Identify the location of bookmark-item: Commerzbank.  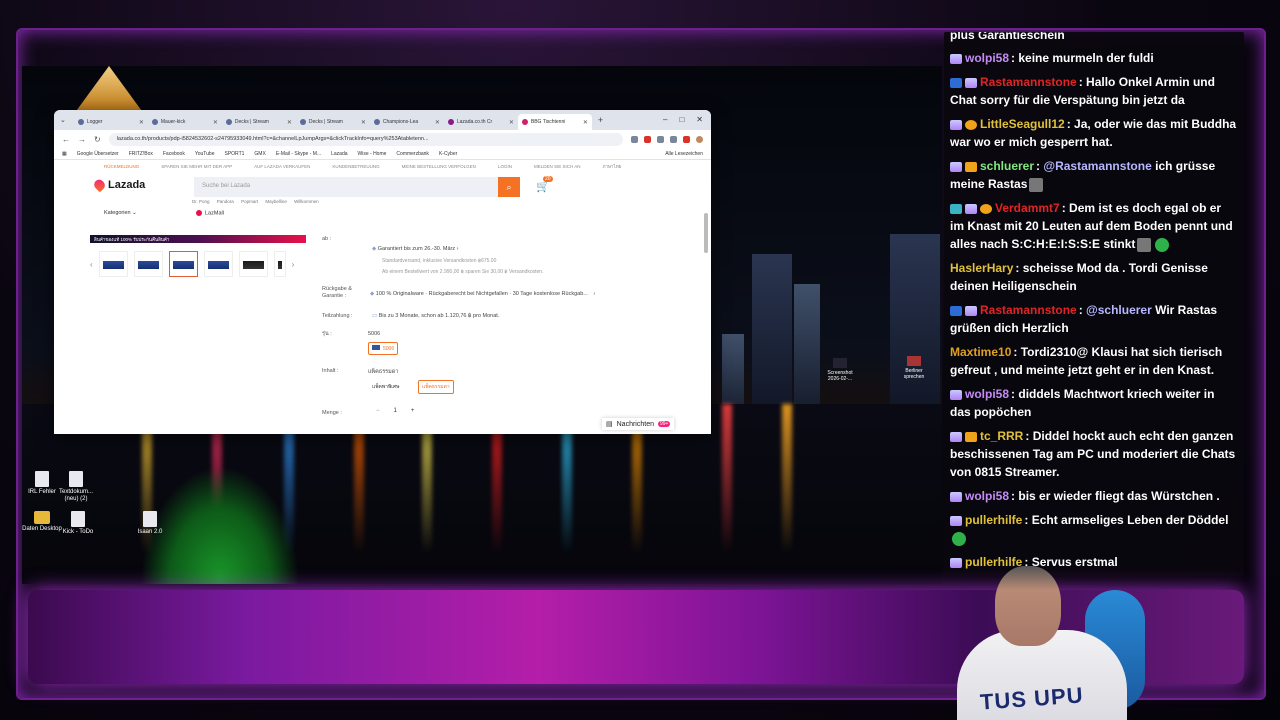
(412, 154).